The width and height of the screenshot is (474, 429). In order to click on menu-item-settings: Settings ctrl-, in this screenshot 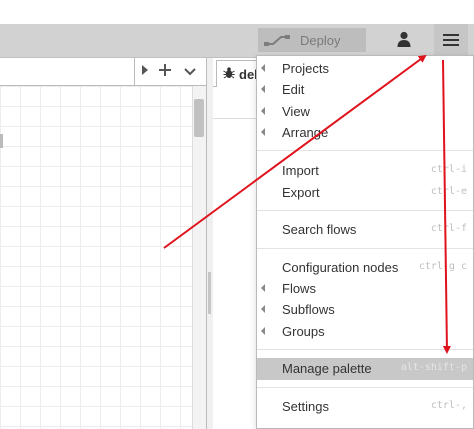, I will do `click(365, 407)`.